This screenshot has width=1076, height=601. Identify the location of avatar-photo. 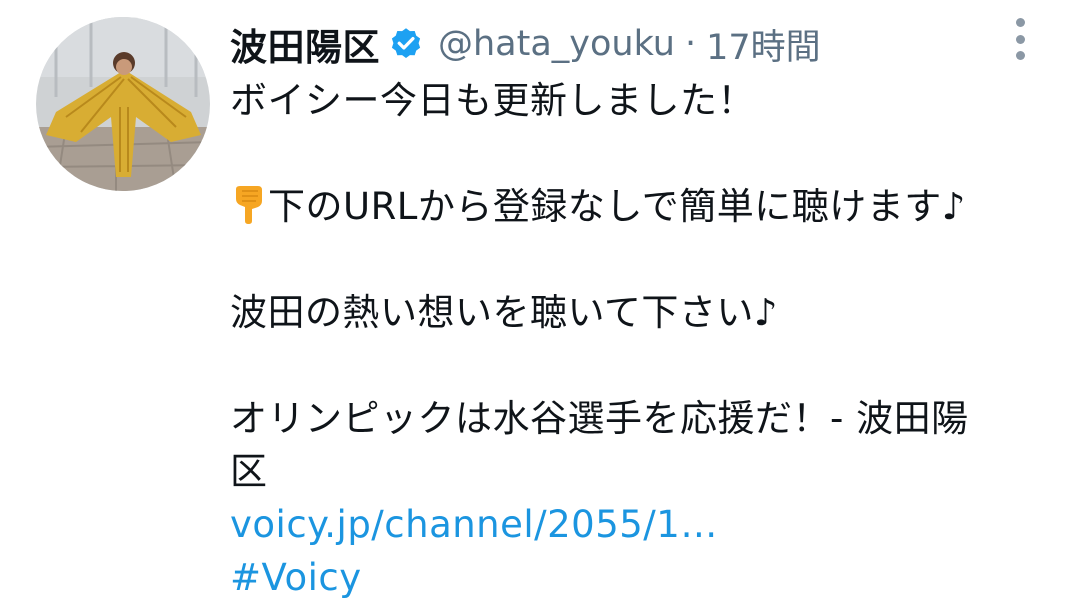
(123, 104).